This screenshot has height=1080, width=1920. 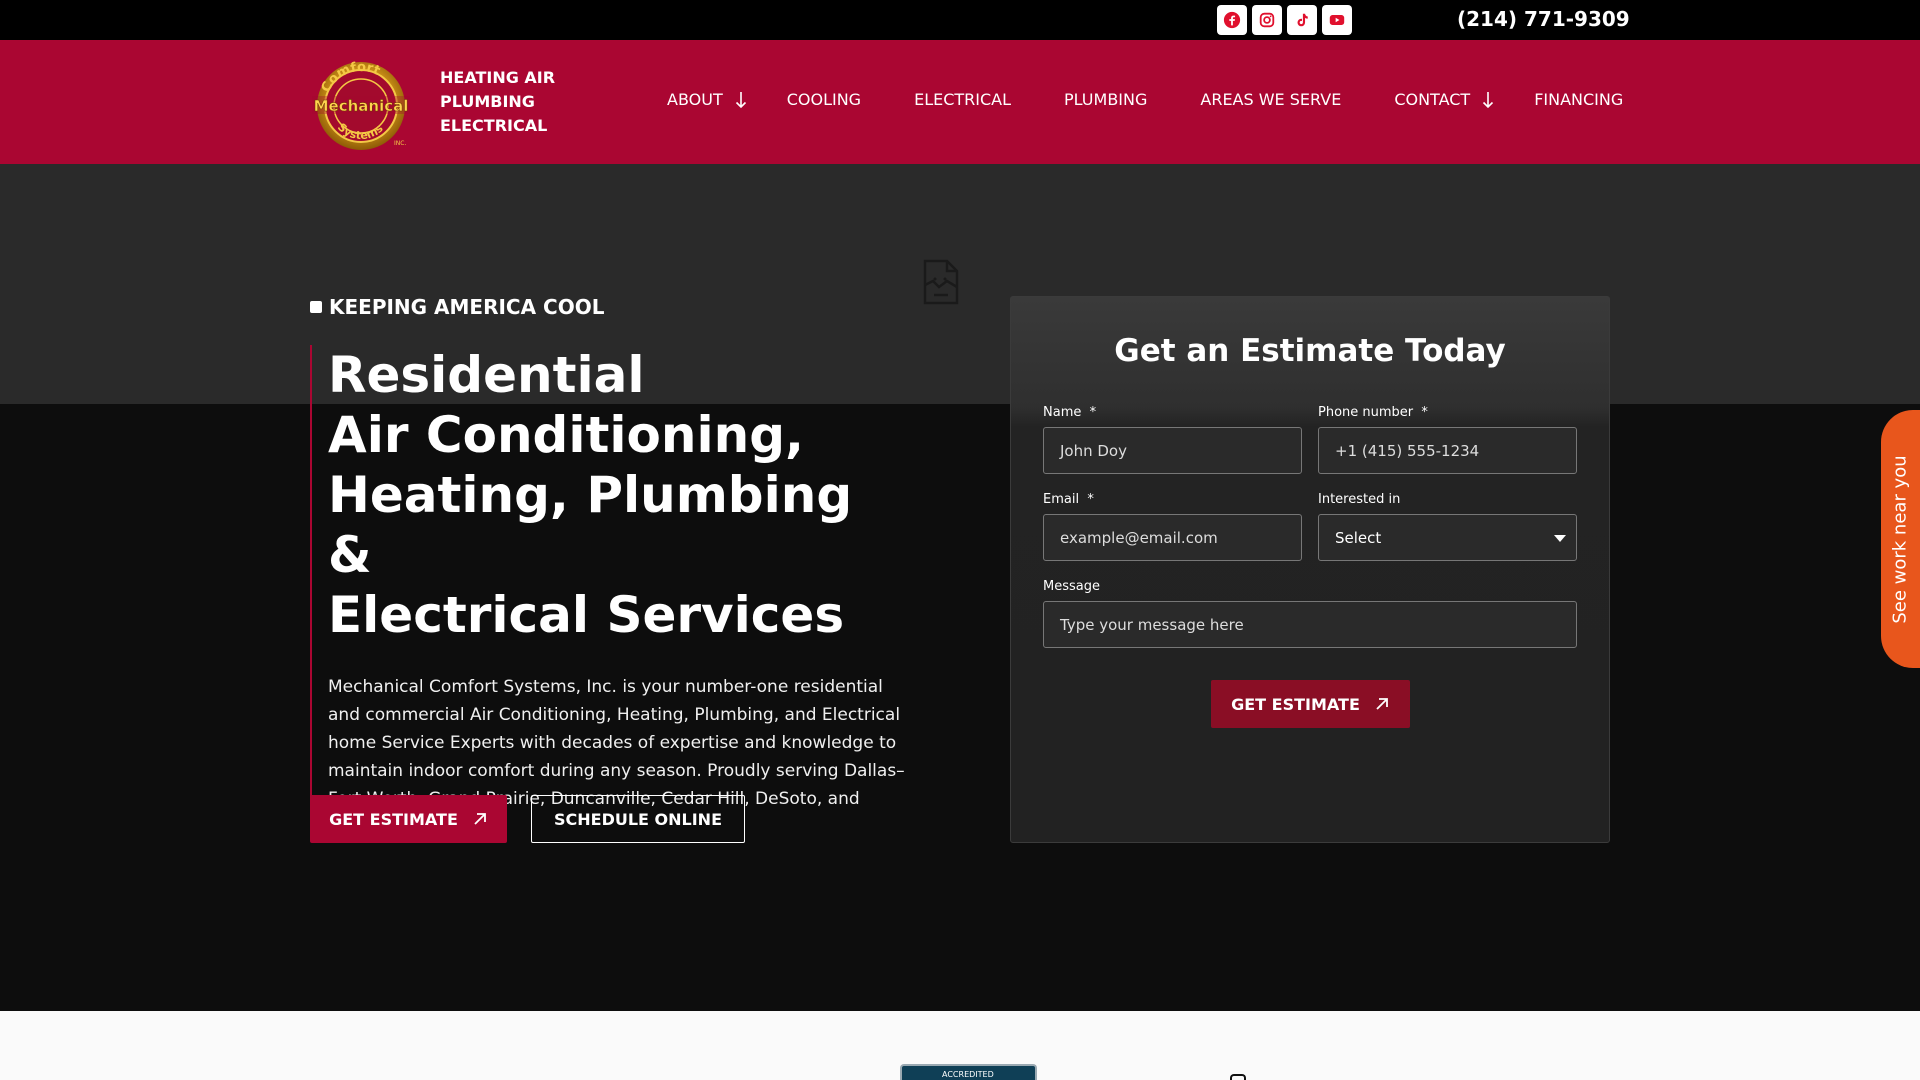 I want to click on logo-word-main: Mechanical, so click(x=361, y=106).